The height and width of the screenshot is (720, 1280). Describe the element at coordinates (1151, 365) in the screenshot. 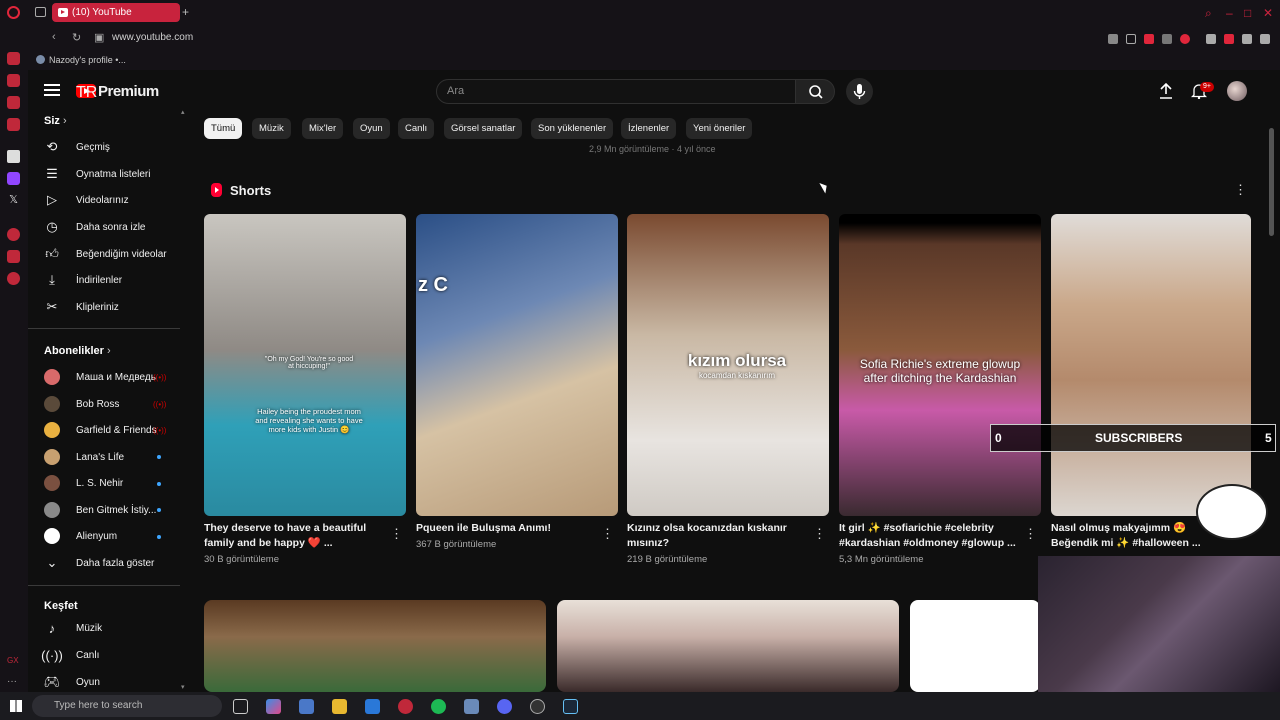

I see `short-thumbnail` at that location.